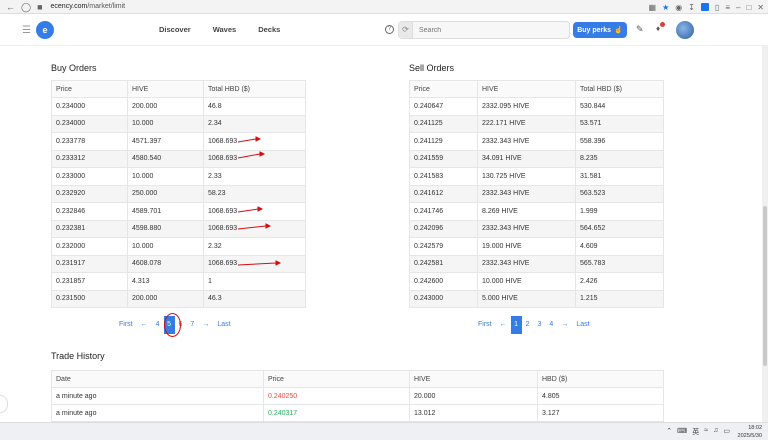 Image resolution: width=768 pixels, height=440 pixels. Describe the element at coordinates (10, 7) in the screenshot. I see `back-icon: ←` at that location.